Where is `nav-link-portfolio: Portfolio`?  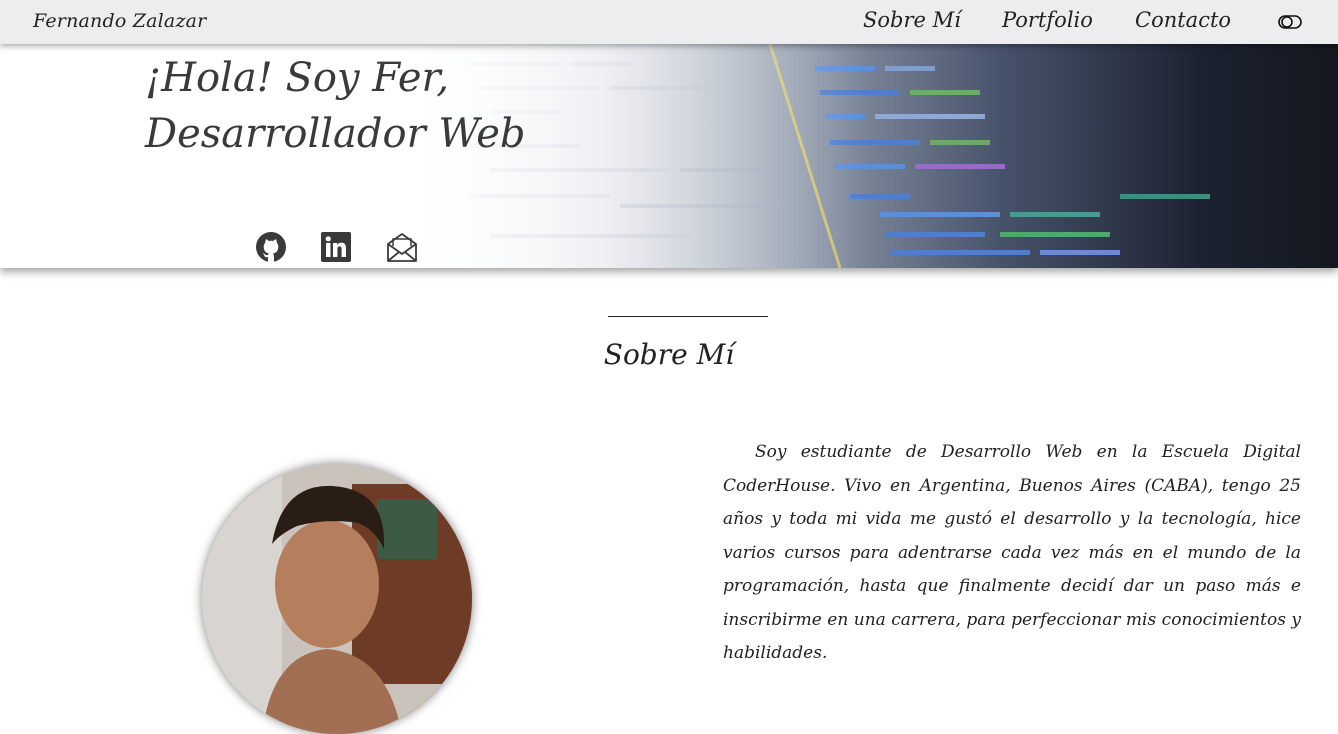
nav-link-portfolio: Portfolio is located at coordinates (1047, 20).